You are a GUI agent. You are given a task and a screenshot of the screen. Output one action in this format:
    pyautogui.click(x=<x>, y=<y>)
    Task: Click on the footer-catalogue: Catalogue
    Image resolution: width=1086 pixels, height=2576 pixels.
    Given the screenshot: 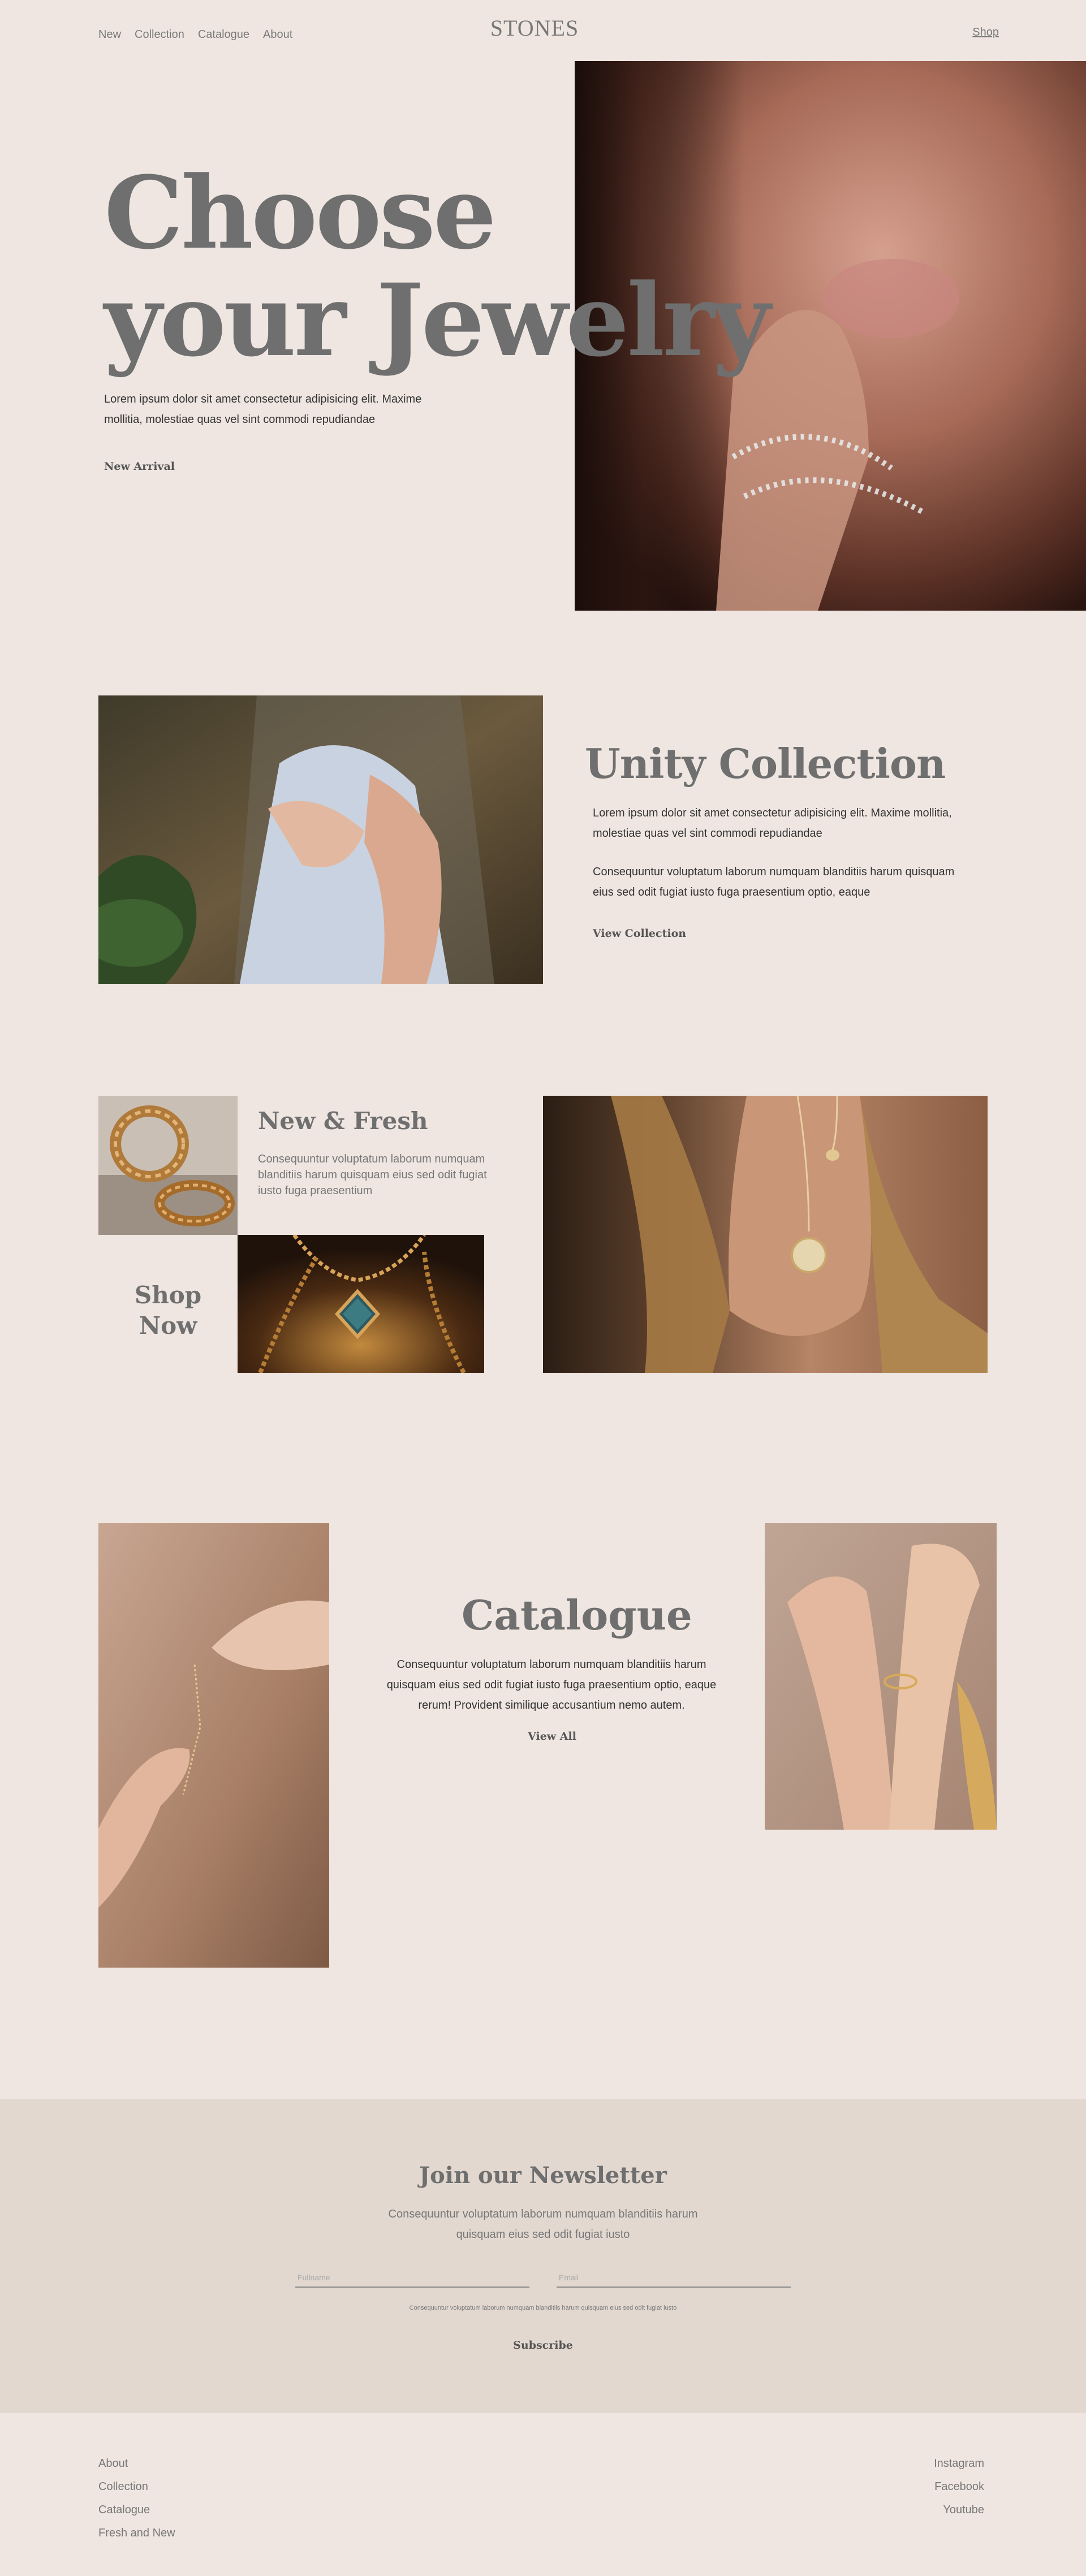 What is the action you would take?
    pyautogui.click(x=136, y=2510)
    